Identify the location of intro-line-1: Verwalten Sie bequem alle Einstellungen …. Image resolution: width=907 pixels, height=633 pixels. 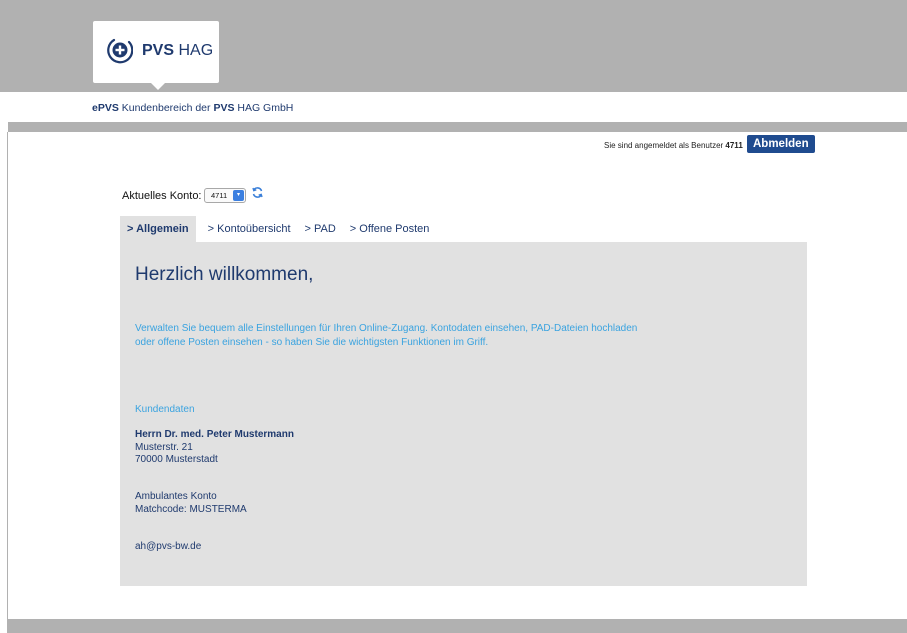
(386, 328).